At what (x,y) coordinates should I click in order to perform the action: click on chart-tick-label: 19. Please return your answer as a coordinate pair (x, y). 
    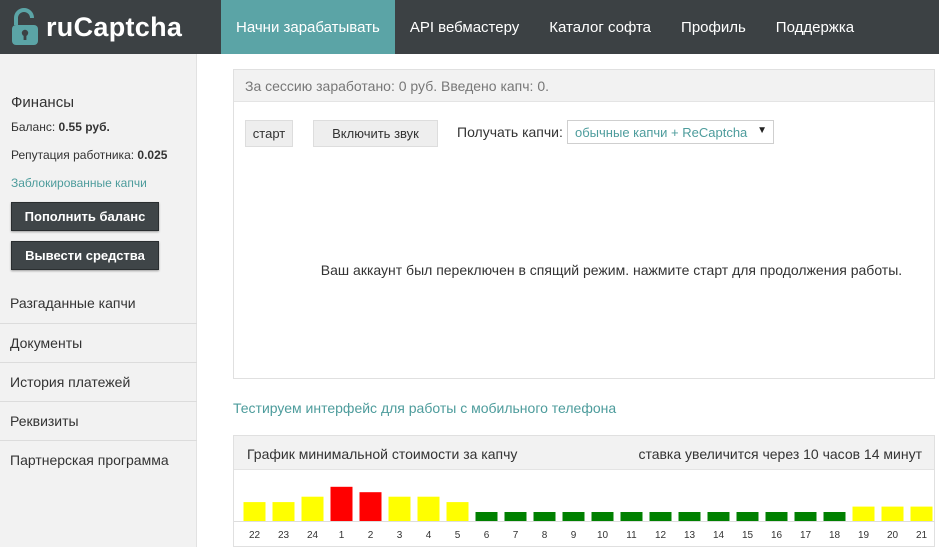
    Looking at the image, I should click on (864, 535).